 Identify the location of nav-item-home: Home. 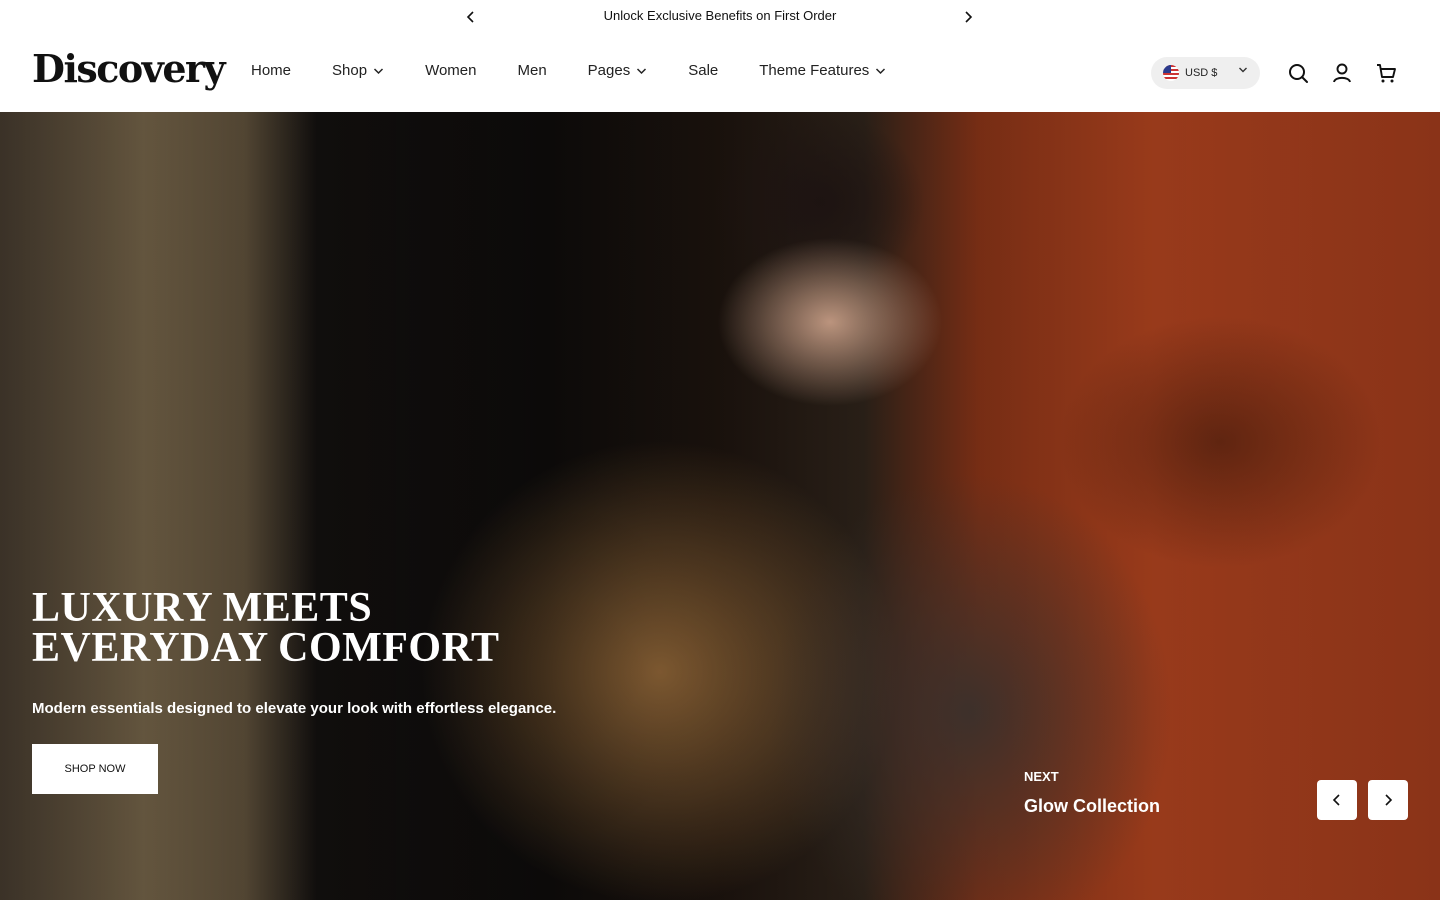
(271, 70).